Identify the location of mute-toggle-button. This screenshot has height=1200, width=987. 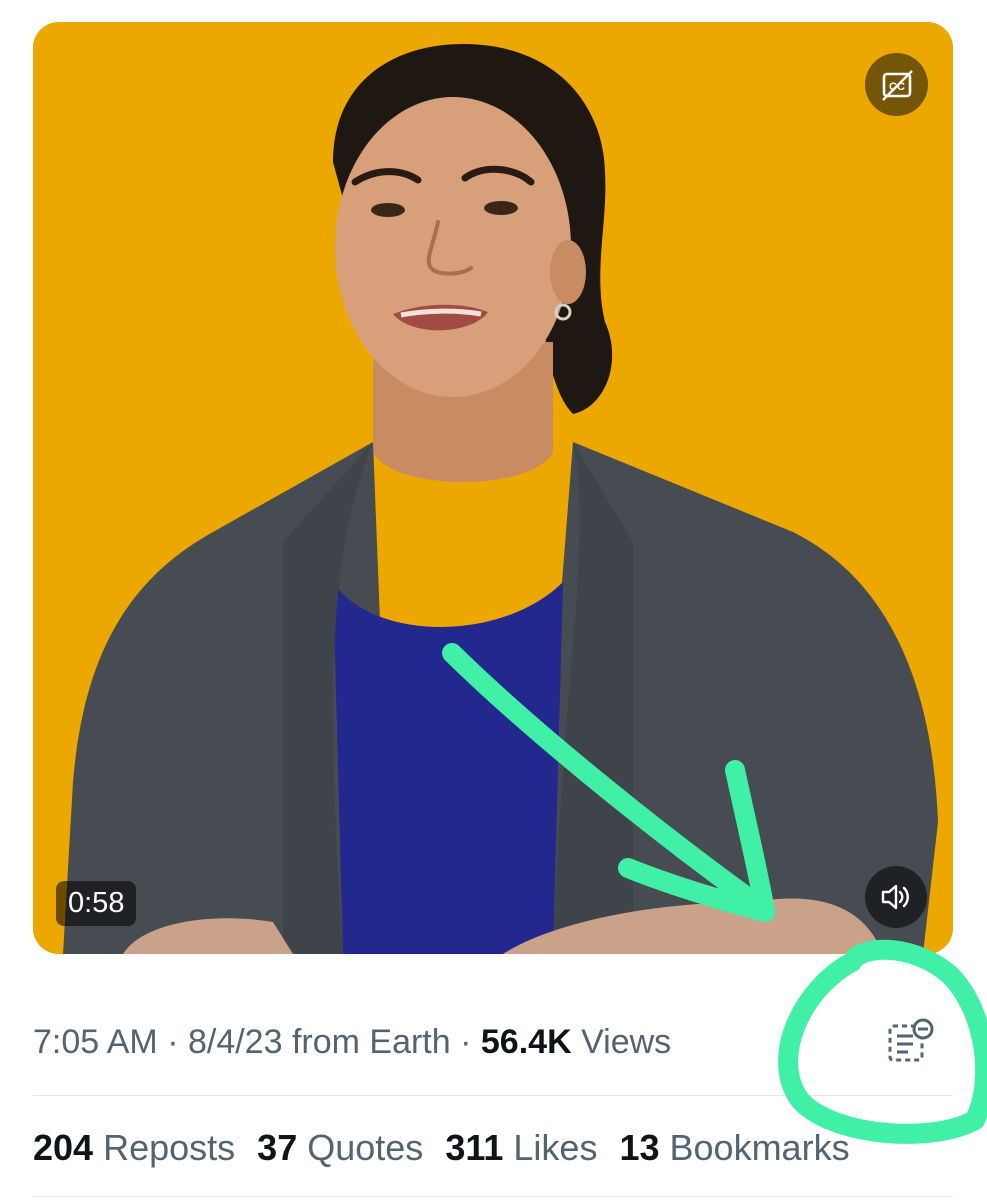
(896, 897).